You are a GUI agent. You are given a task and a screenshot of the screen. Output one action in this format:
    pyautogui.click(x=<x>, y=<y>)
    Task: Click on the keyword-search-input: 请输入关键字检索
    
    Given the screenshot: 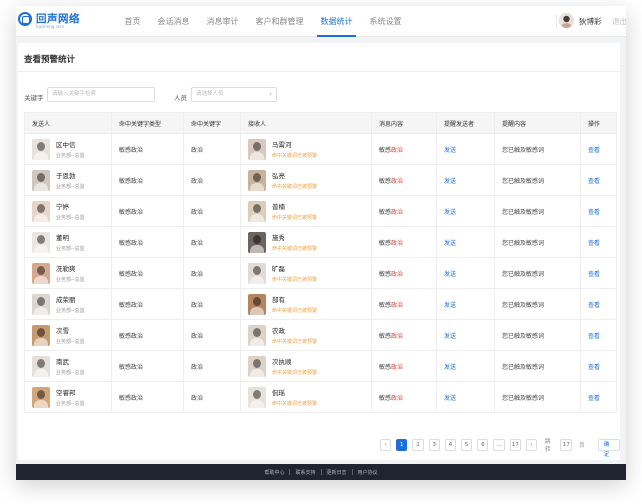 What is the action you would take?
    pyautogui.click(x=101, y=94)
    